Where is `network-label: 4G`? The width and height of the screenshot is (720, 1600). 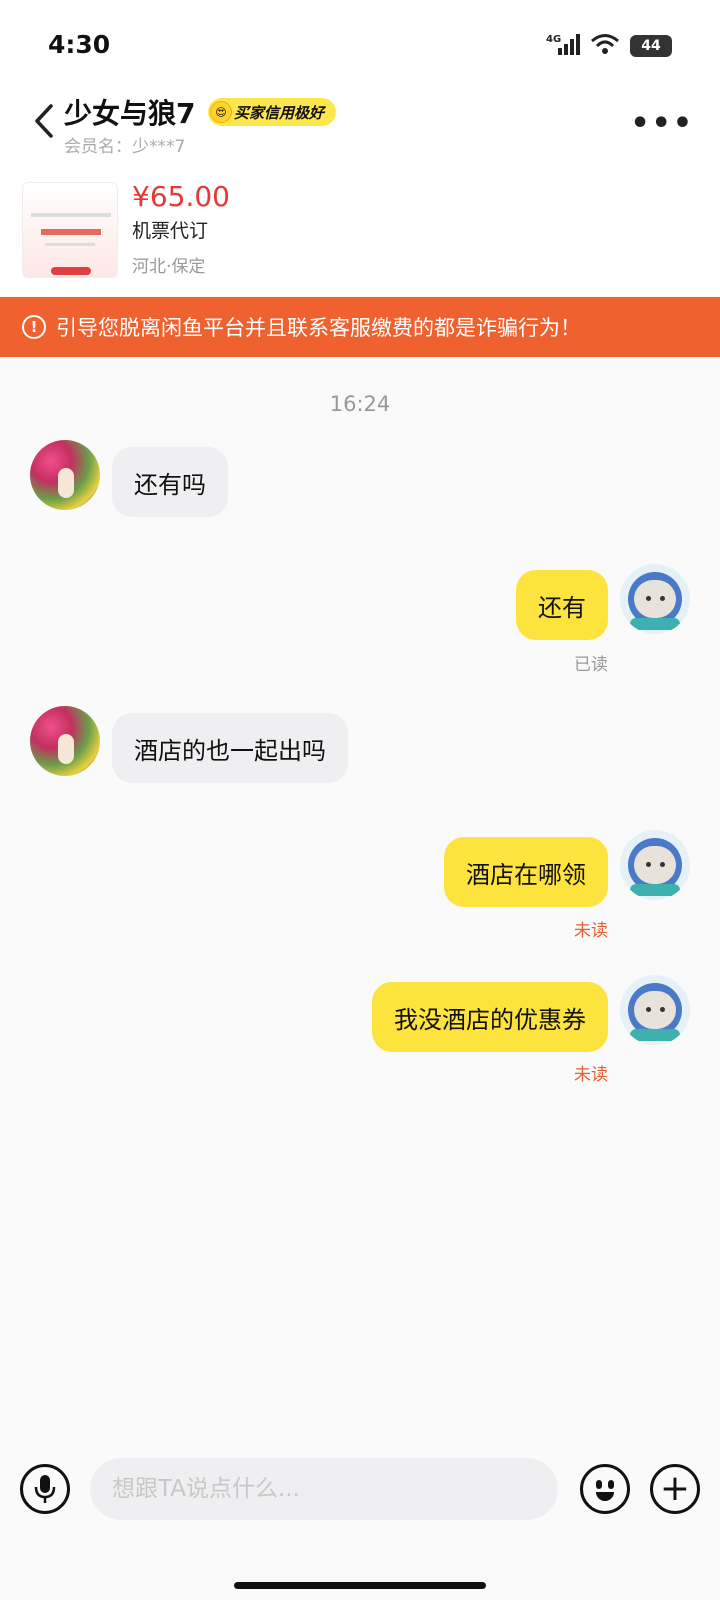 network-label: 4G is located at coordinates (553, 39).